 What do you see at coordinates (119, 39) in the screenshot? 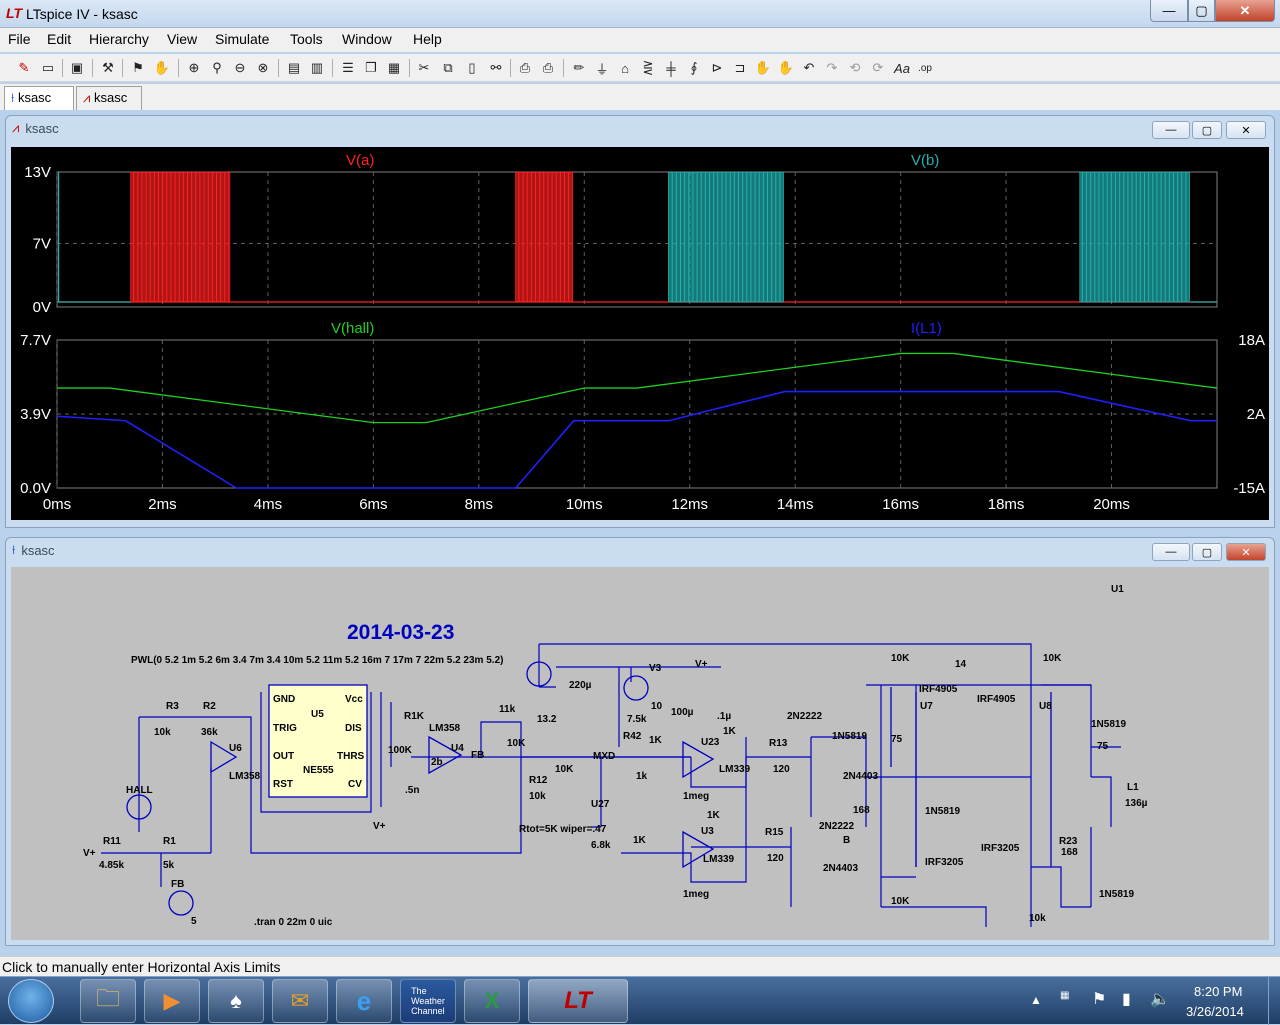
I see `menu-hierarchy: Hierarchy` at bounding box center [119, 39].